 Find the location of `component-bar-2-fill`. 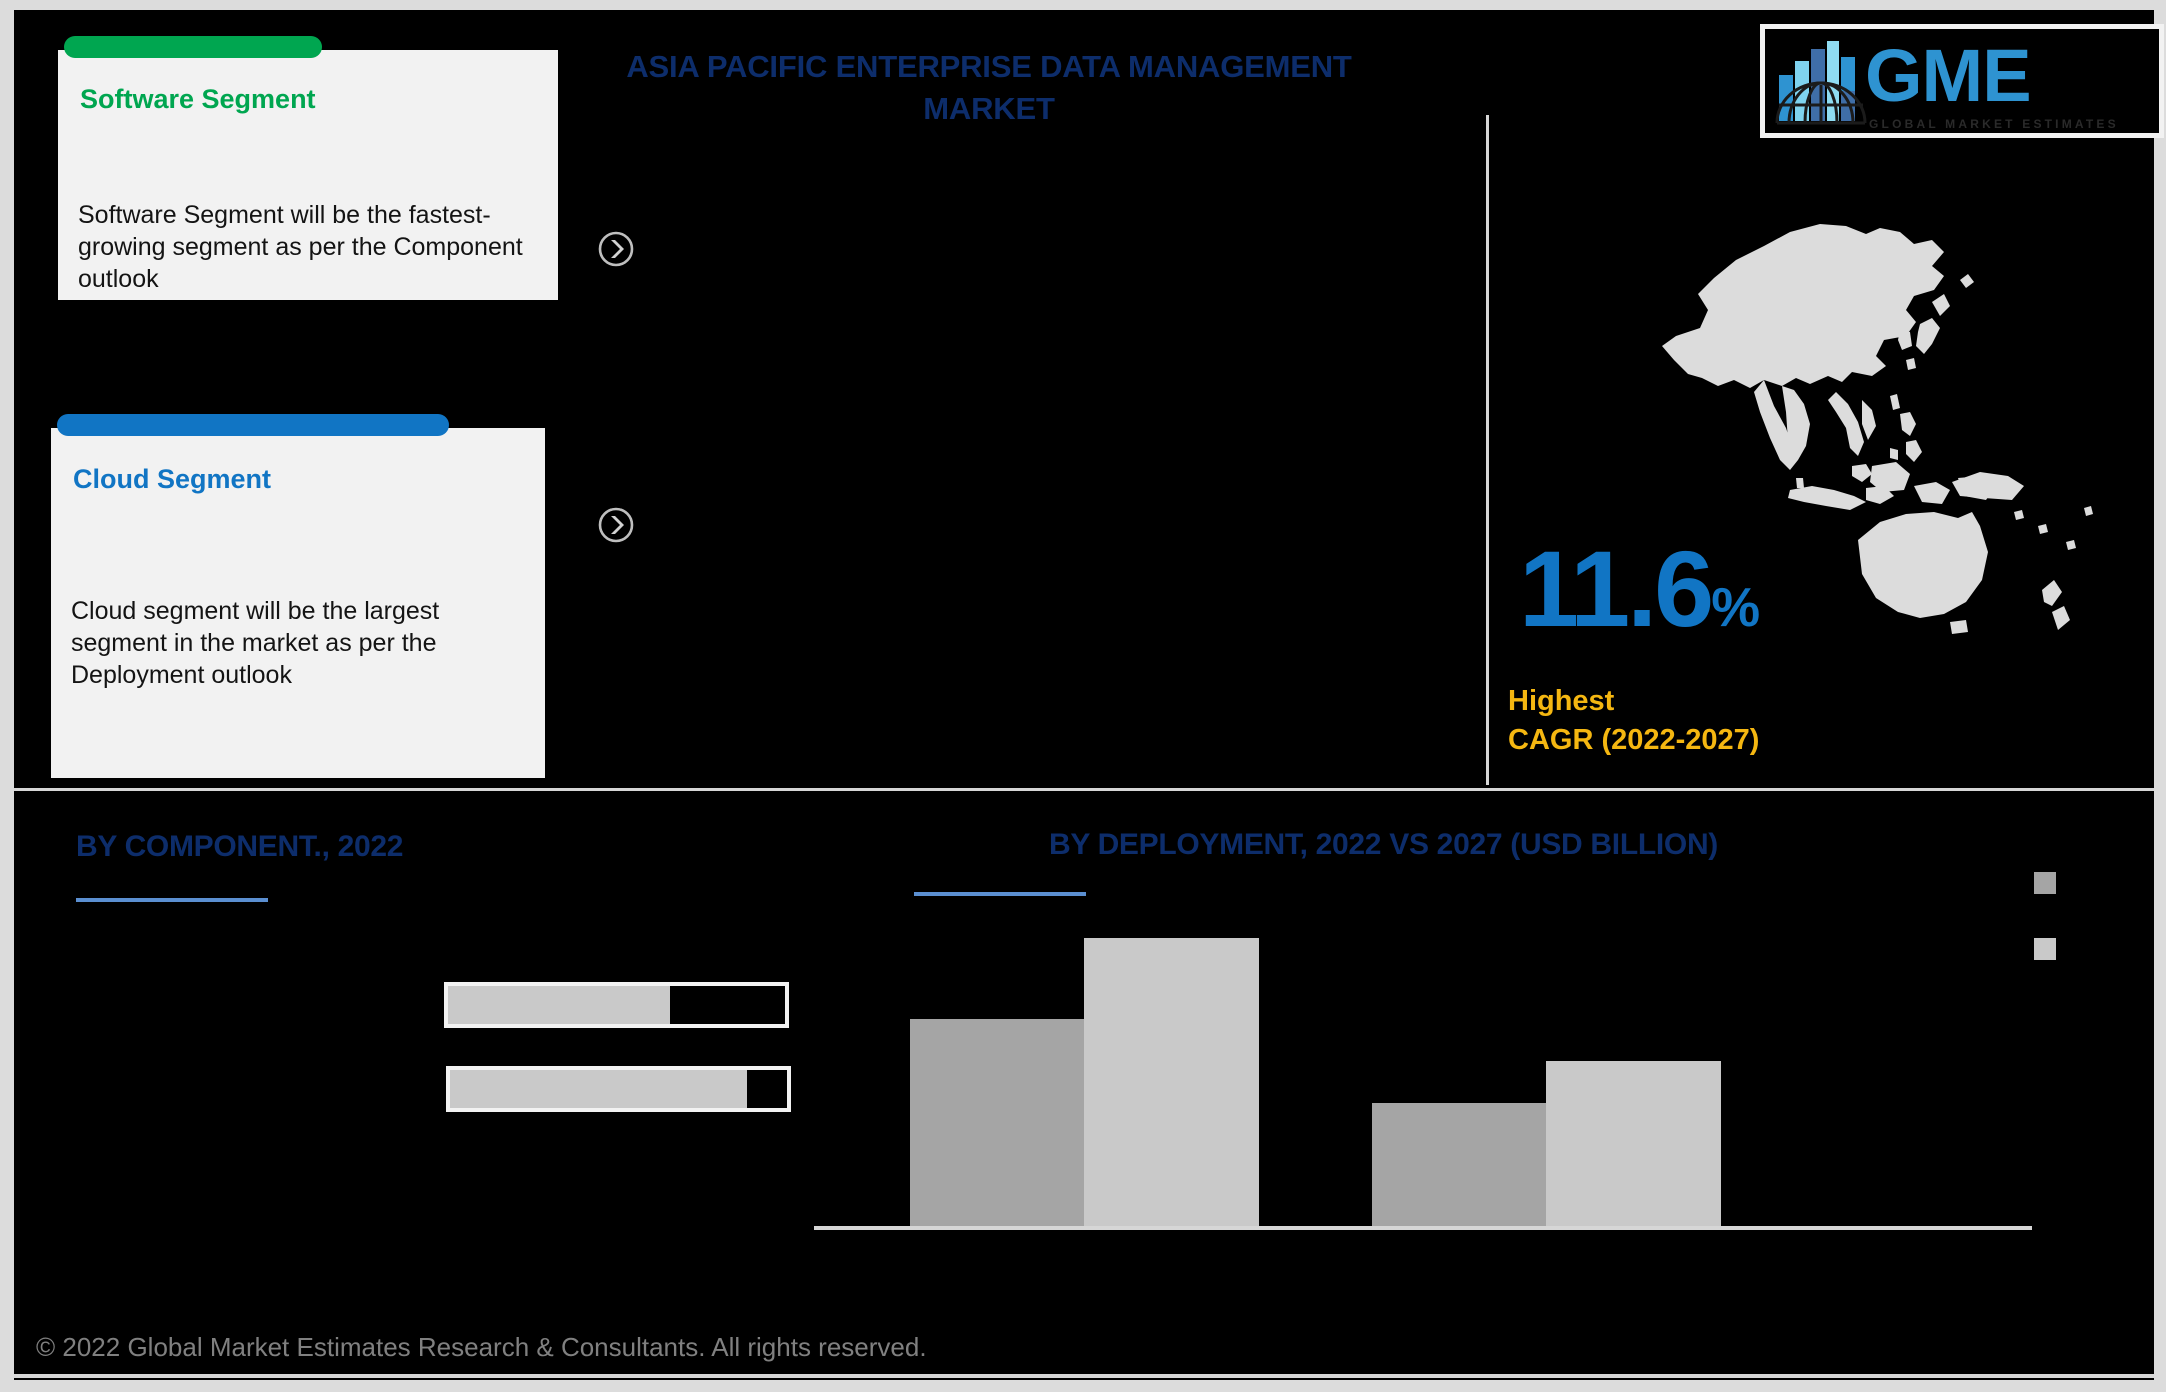

component-bar-2-fill is located at coordinates (598, 1089).